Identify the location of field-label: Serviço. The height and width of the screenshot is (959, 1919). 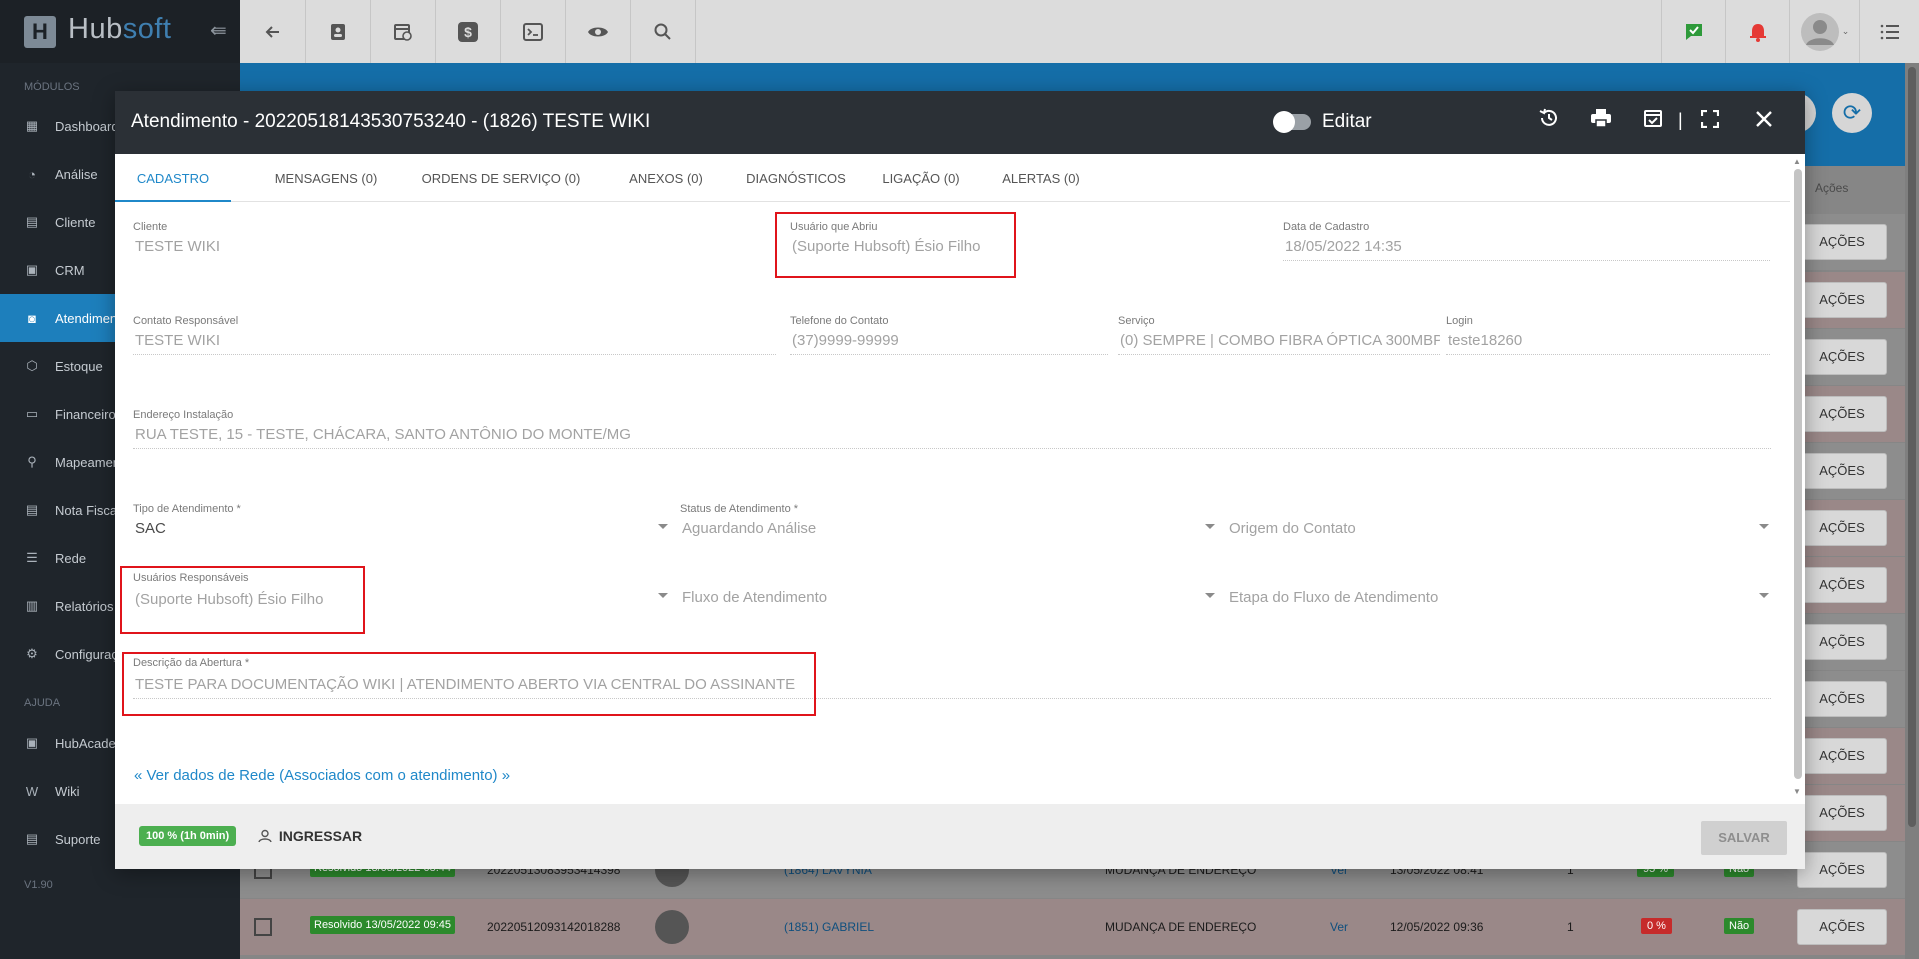
(1136, 321).